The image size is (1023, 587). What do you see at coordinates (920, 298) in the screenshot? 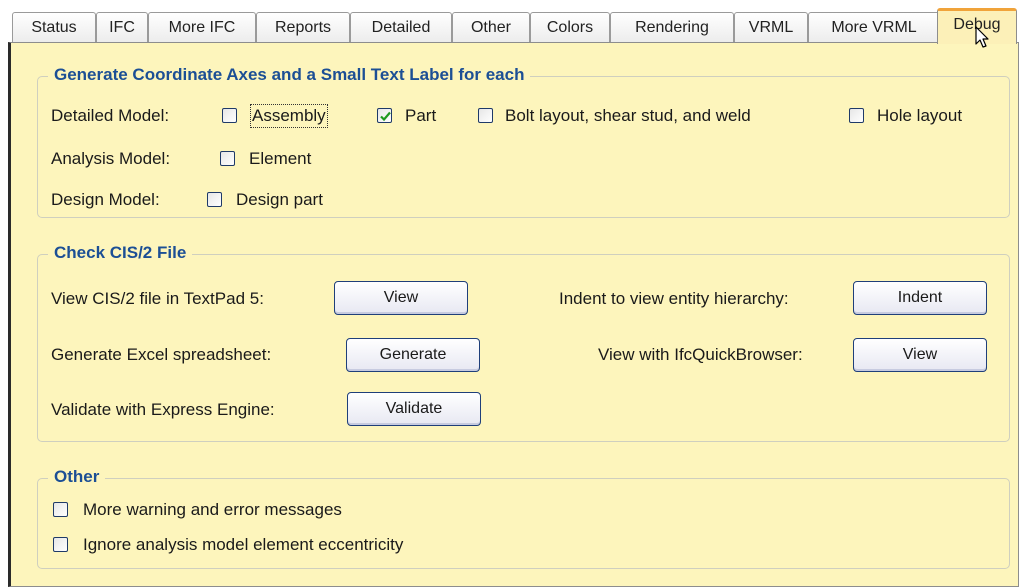
I see `indent-button: Indent` at bounding box center [920, 298].